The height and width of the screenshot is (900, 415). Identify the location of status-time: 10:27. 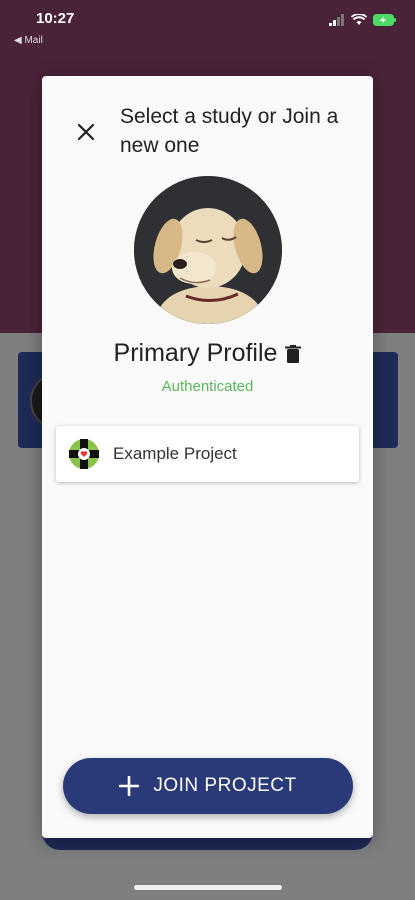
(55, 18).